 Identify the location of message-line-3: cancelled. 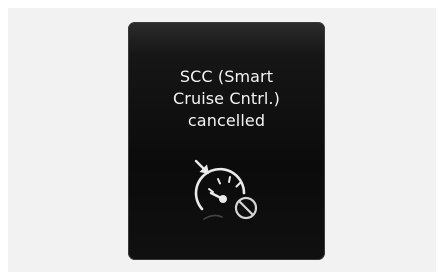
(226, 120).